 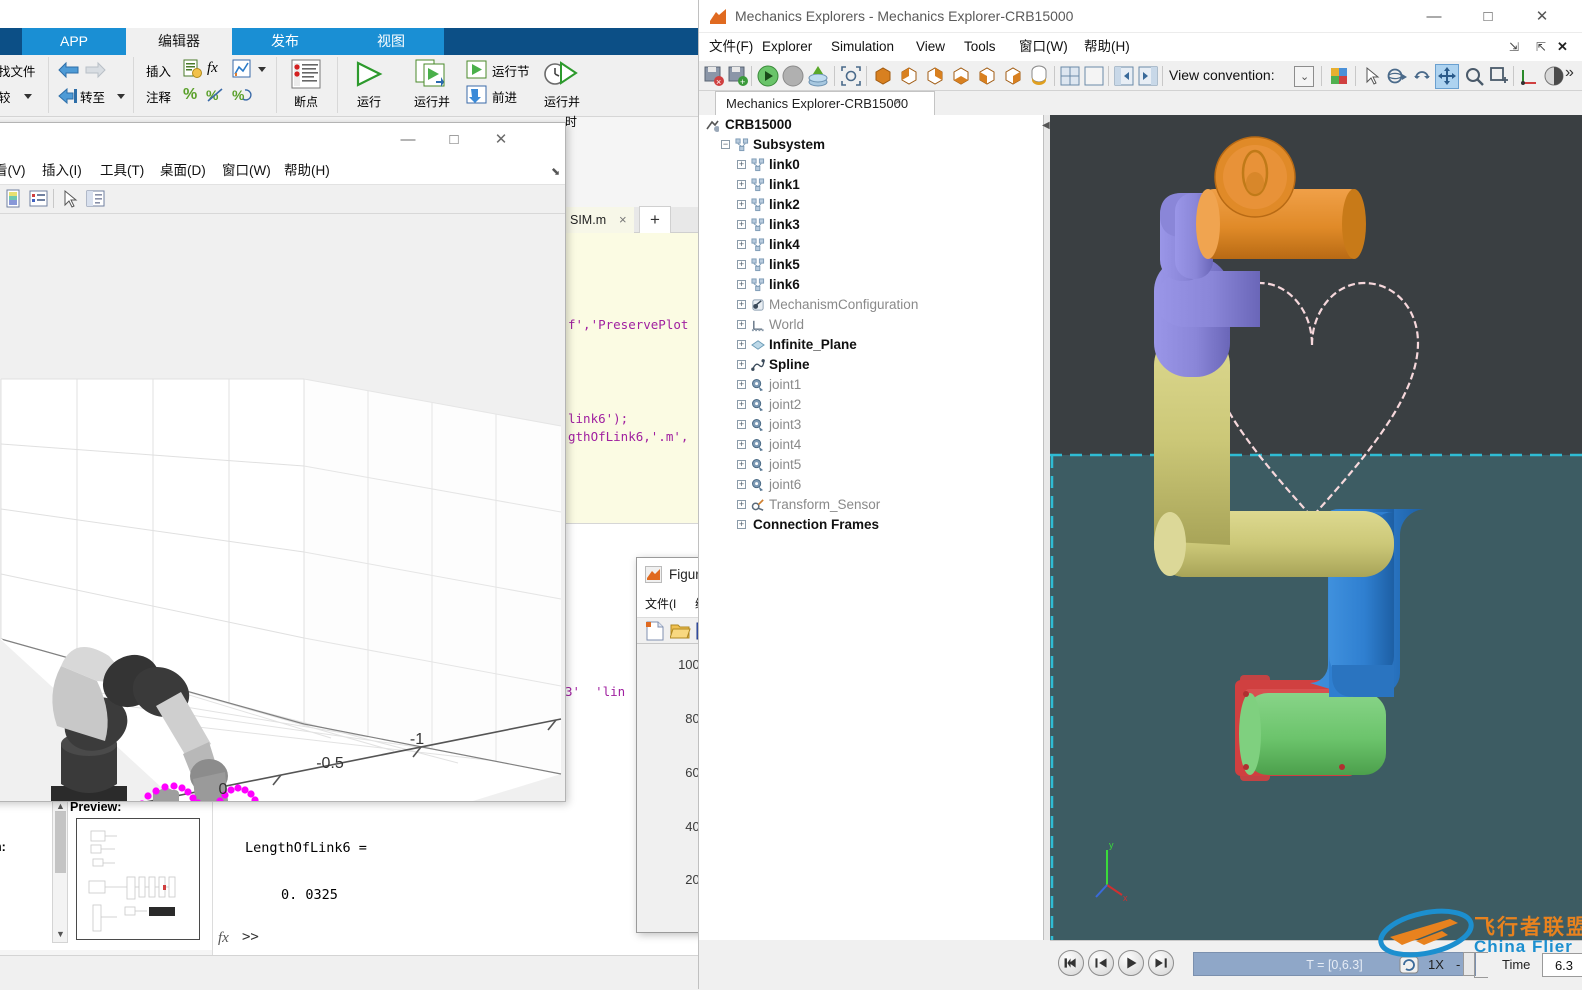 I want to click on mech-menu-explorer: Explorer, so click(x=787, y=47).